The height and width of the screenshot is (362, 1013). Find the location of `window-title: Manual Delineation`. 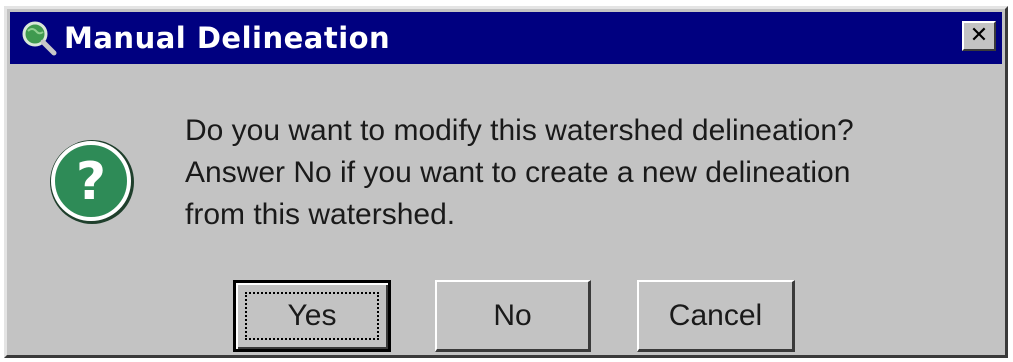

window-title: Manual Delineation is located at coordinates (227, 38).